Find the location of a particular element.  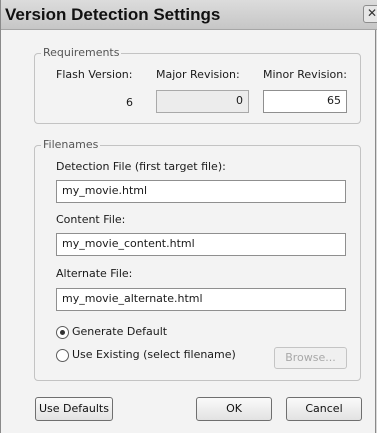

alternate-file-label: Alternate File: is located at coordinates (94, 273).